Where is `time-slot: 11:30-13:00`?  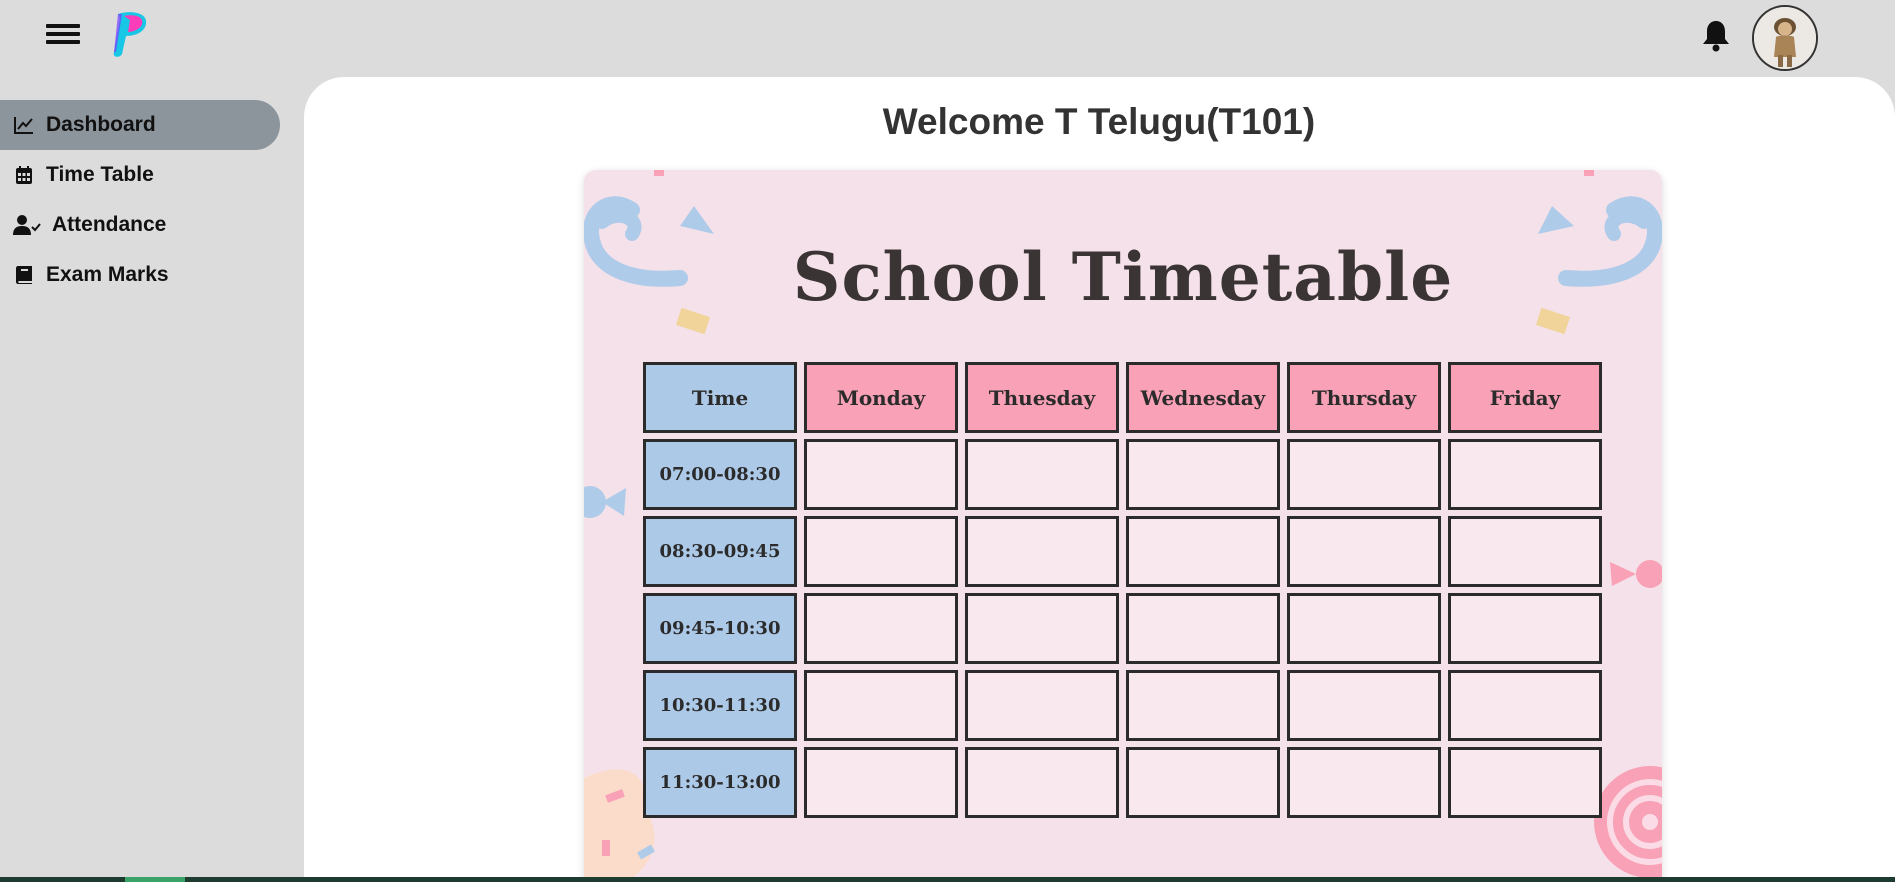 time-slot: 11:30-13:00 is located at coordinates (720, 782).